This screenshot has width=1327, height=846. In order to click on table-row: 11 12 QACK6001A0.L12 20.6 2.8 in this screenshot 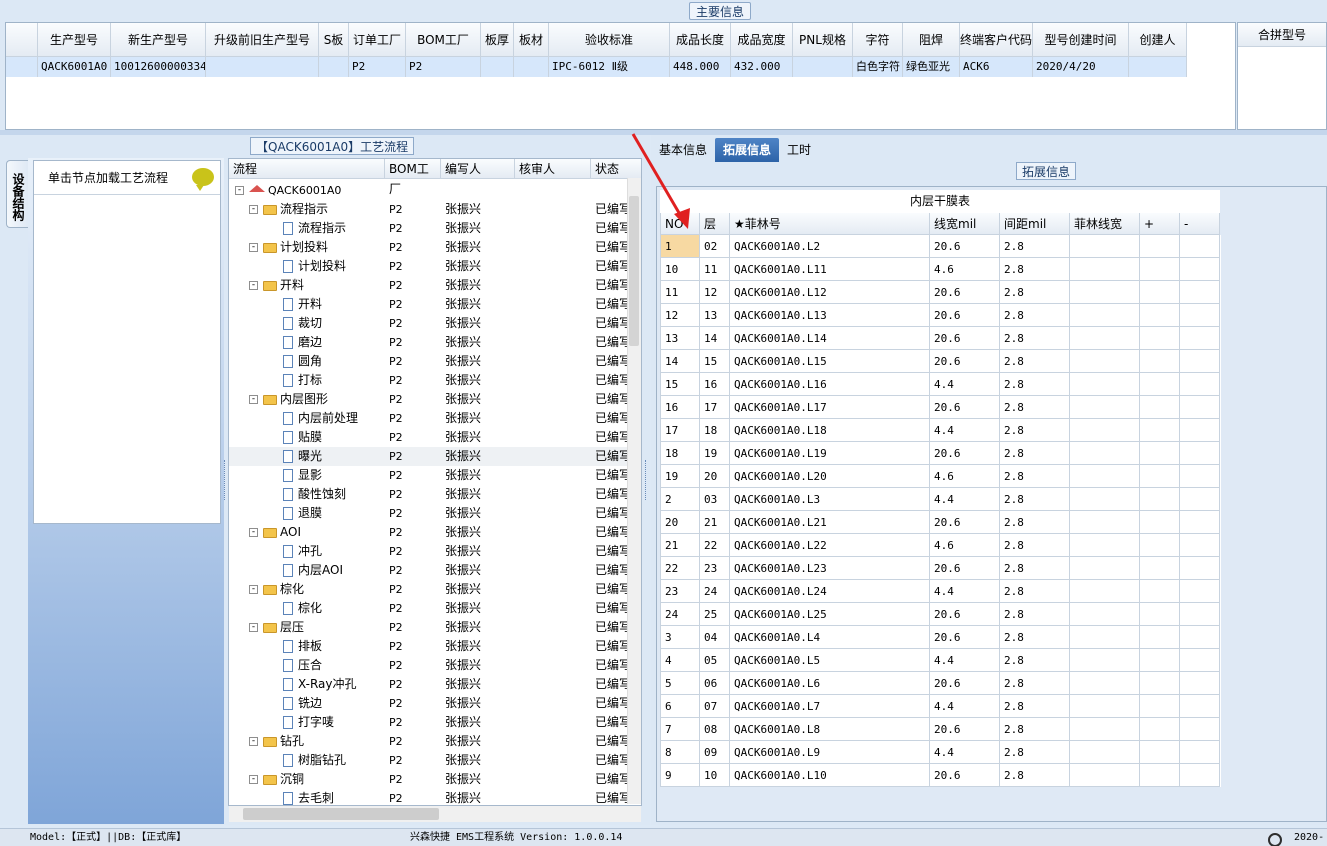, I will do `click(940, 292)`.